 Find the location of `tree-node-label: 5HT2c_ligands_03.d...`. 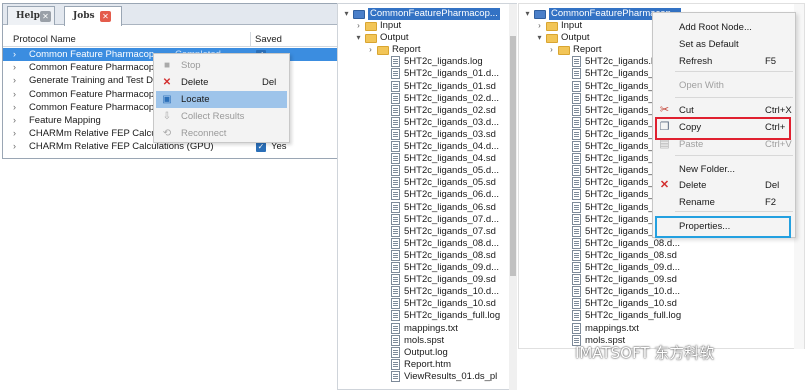

tree-node-label: 5HT2c_ligands_03.d... is located at coordinates (452, 122).